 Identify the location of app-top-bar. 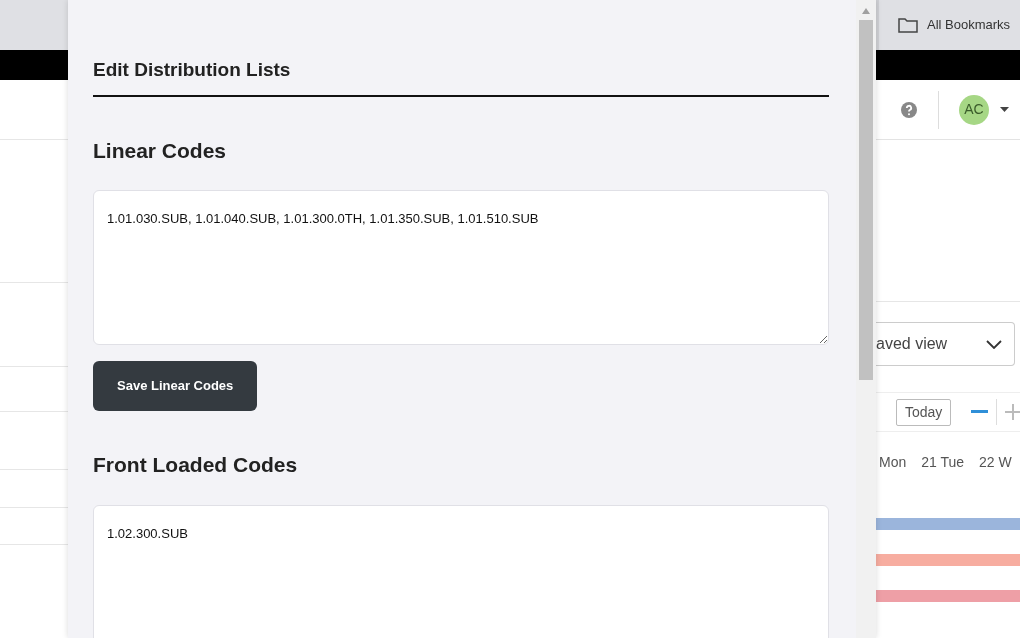
(34, 65).